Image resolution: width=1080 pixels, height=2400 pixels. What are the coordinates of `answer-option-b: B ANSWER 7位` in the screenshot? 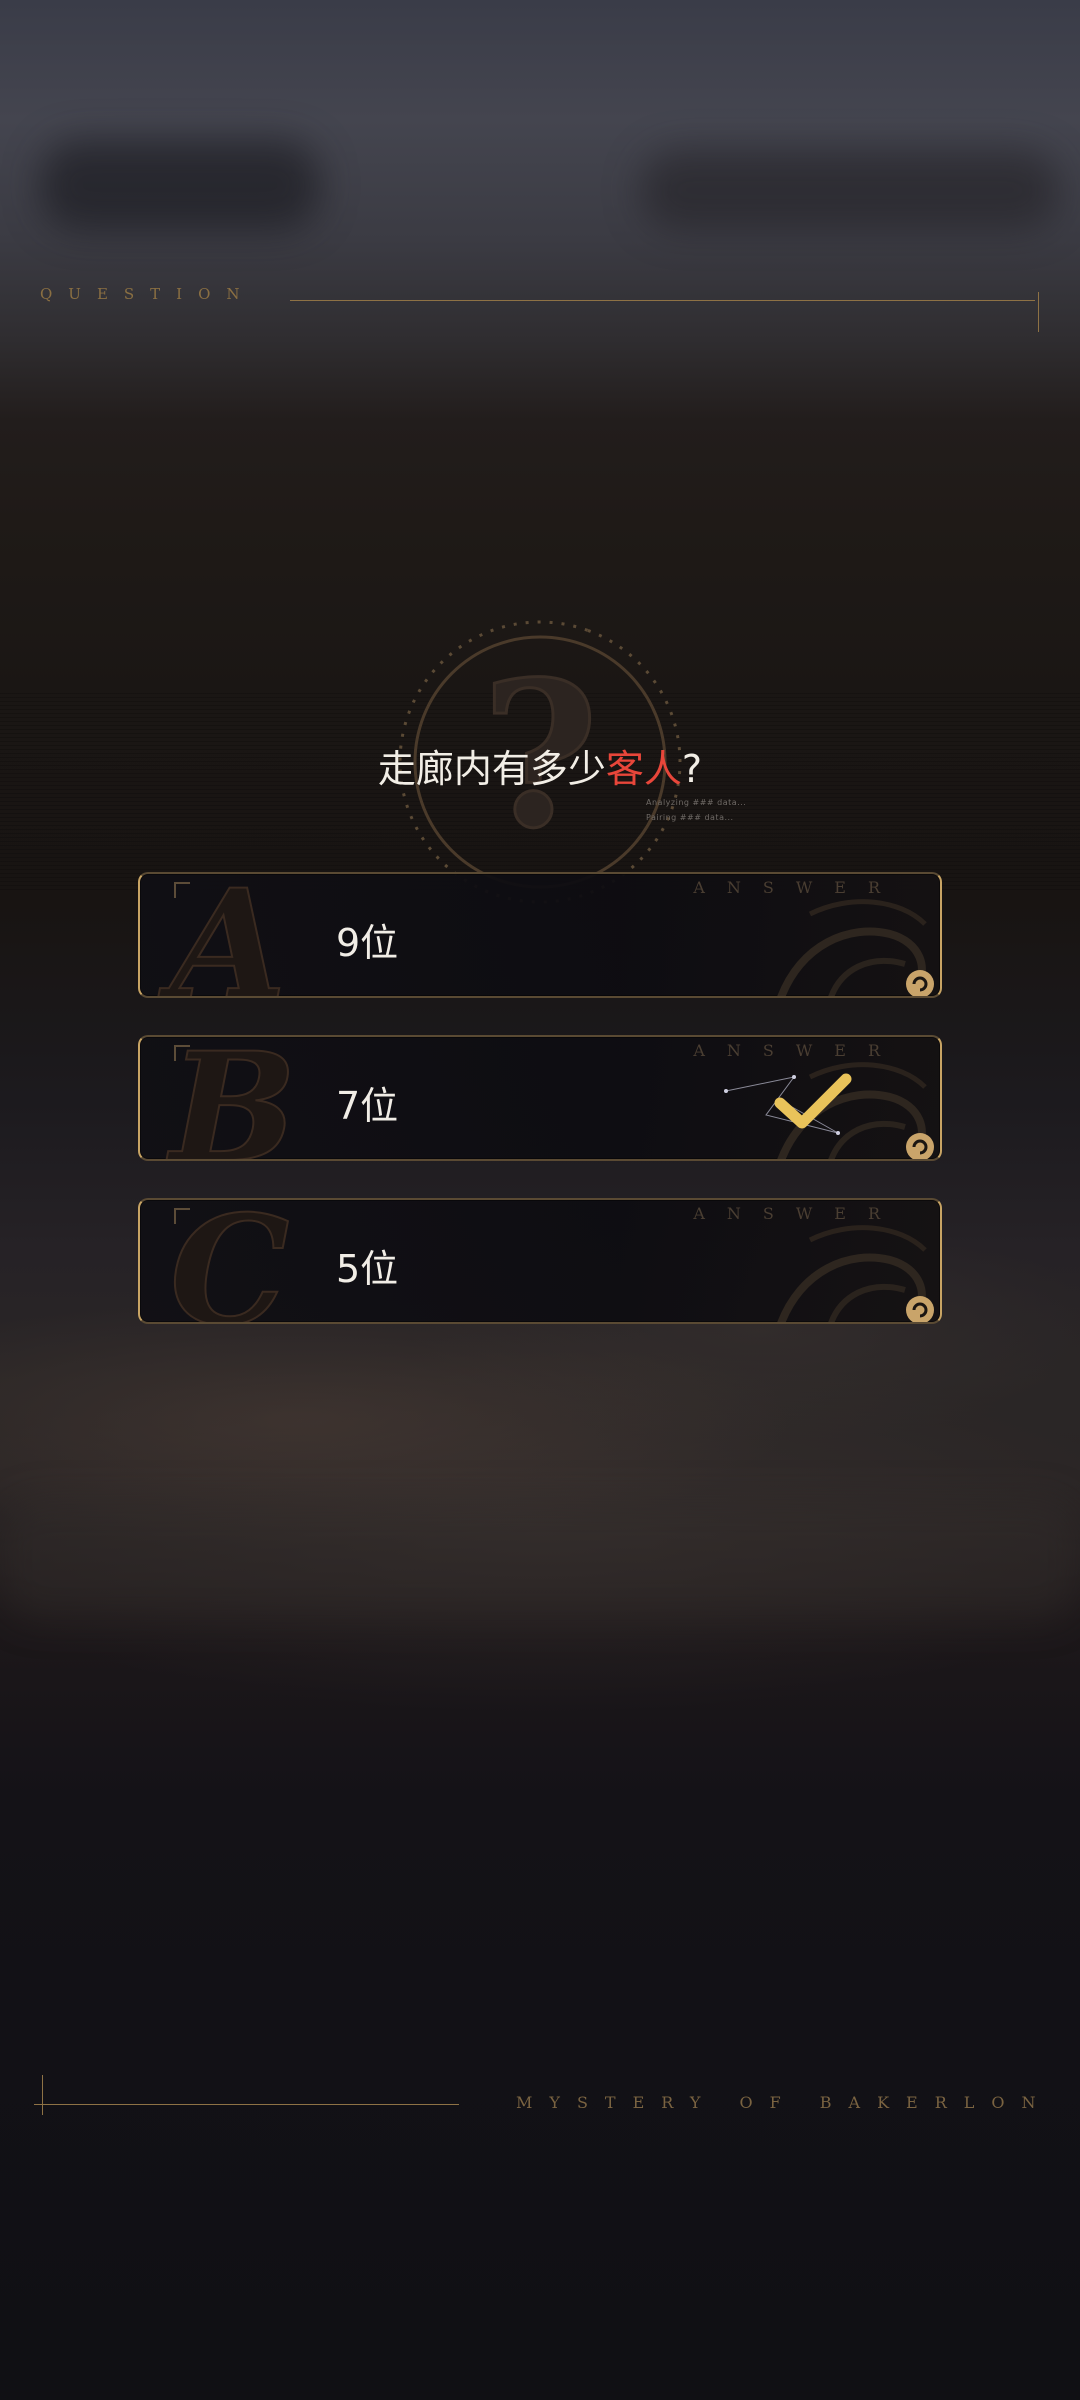 It's located at (540, 1098).